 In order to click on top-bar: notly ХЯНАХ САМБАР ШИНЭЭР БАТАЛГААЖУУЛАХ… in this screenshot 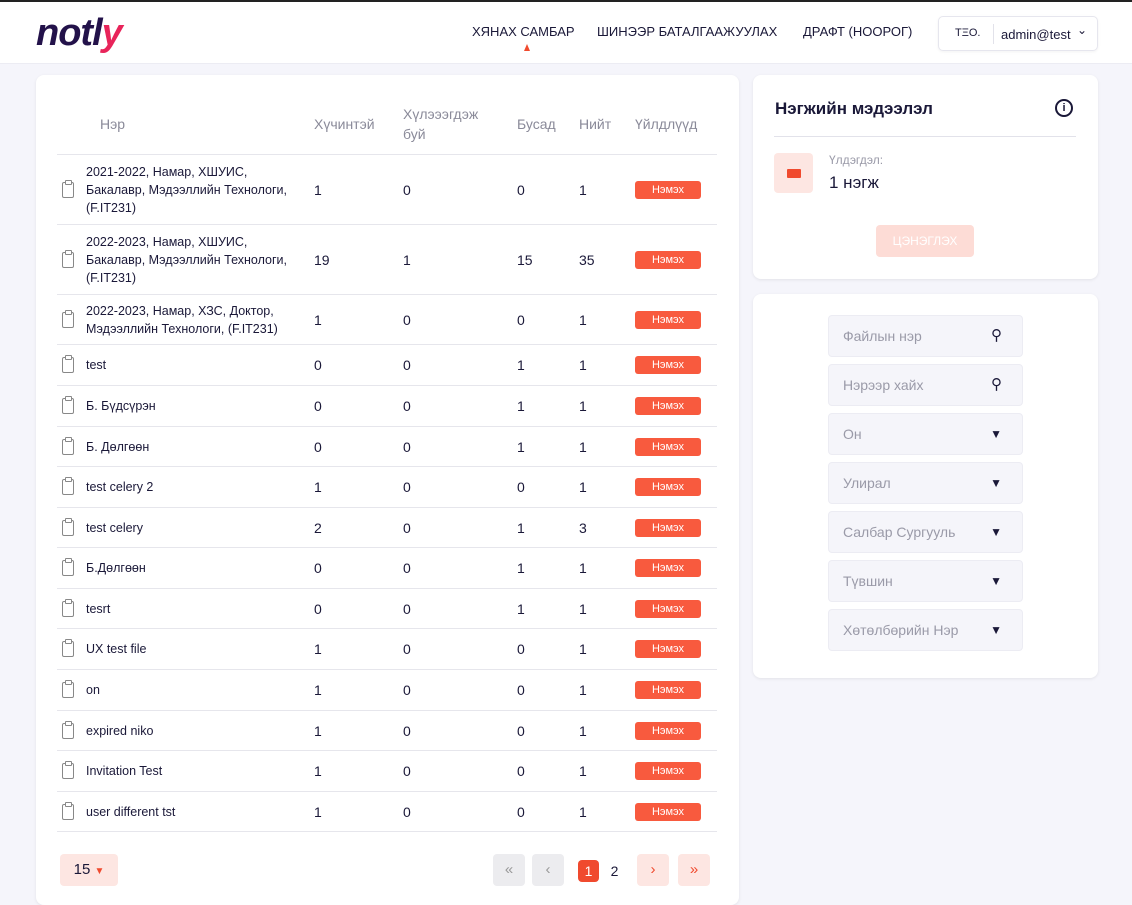, I will do `click(566, 33)`.